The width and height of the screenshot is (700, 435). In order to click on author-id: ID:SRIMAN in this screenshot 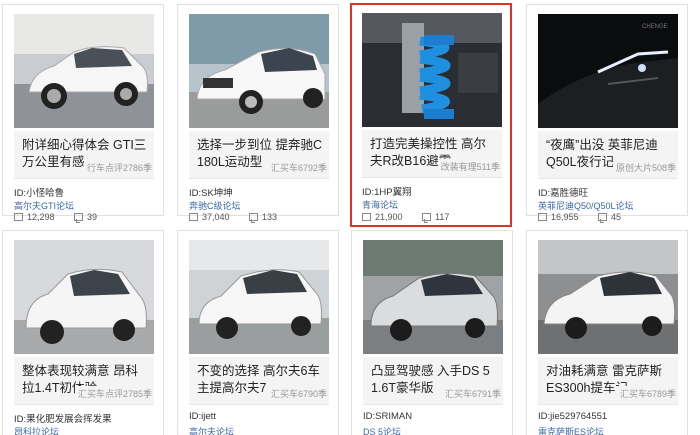, I will do `click(387, 416)`.